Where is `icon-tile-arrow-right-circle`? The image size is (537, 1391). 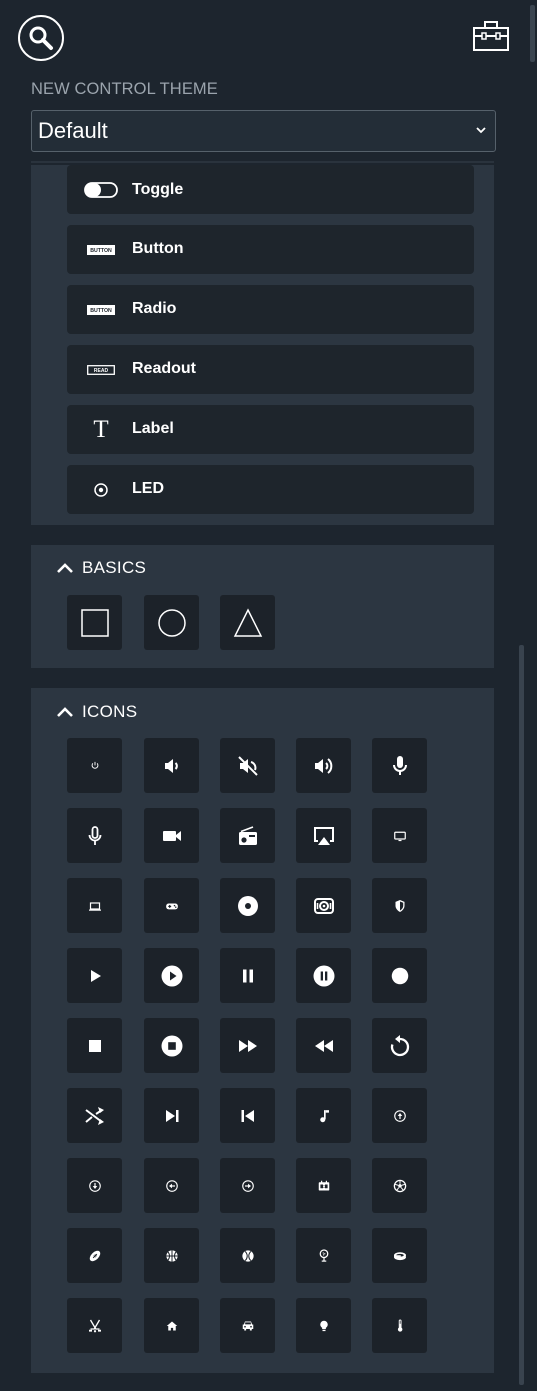
icon-tile-arrow-right-circle is located at coordinates (247, 1185).